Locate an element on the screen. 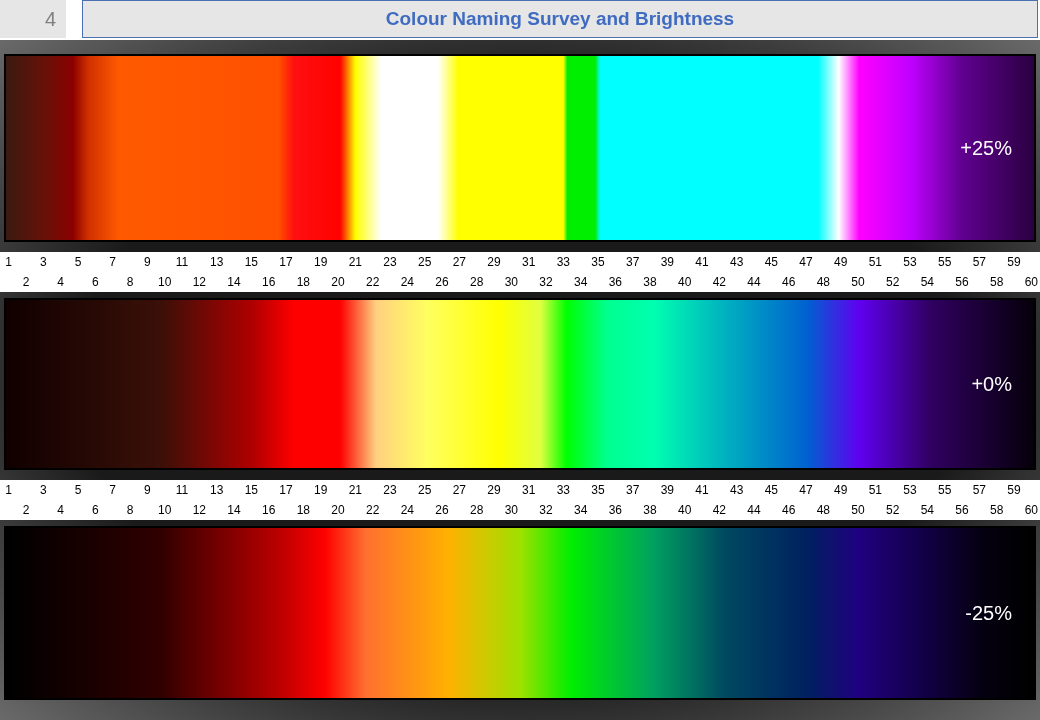 Image resolution: width=1040 pixels, height=720 pixels. scale-number: 41 is located at coordinates (702, 262).